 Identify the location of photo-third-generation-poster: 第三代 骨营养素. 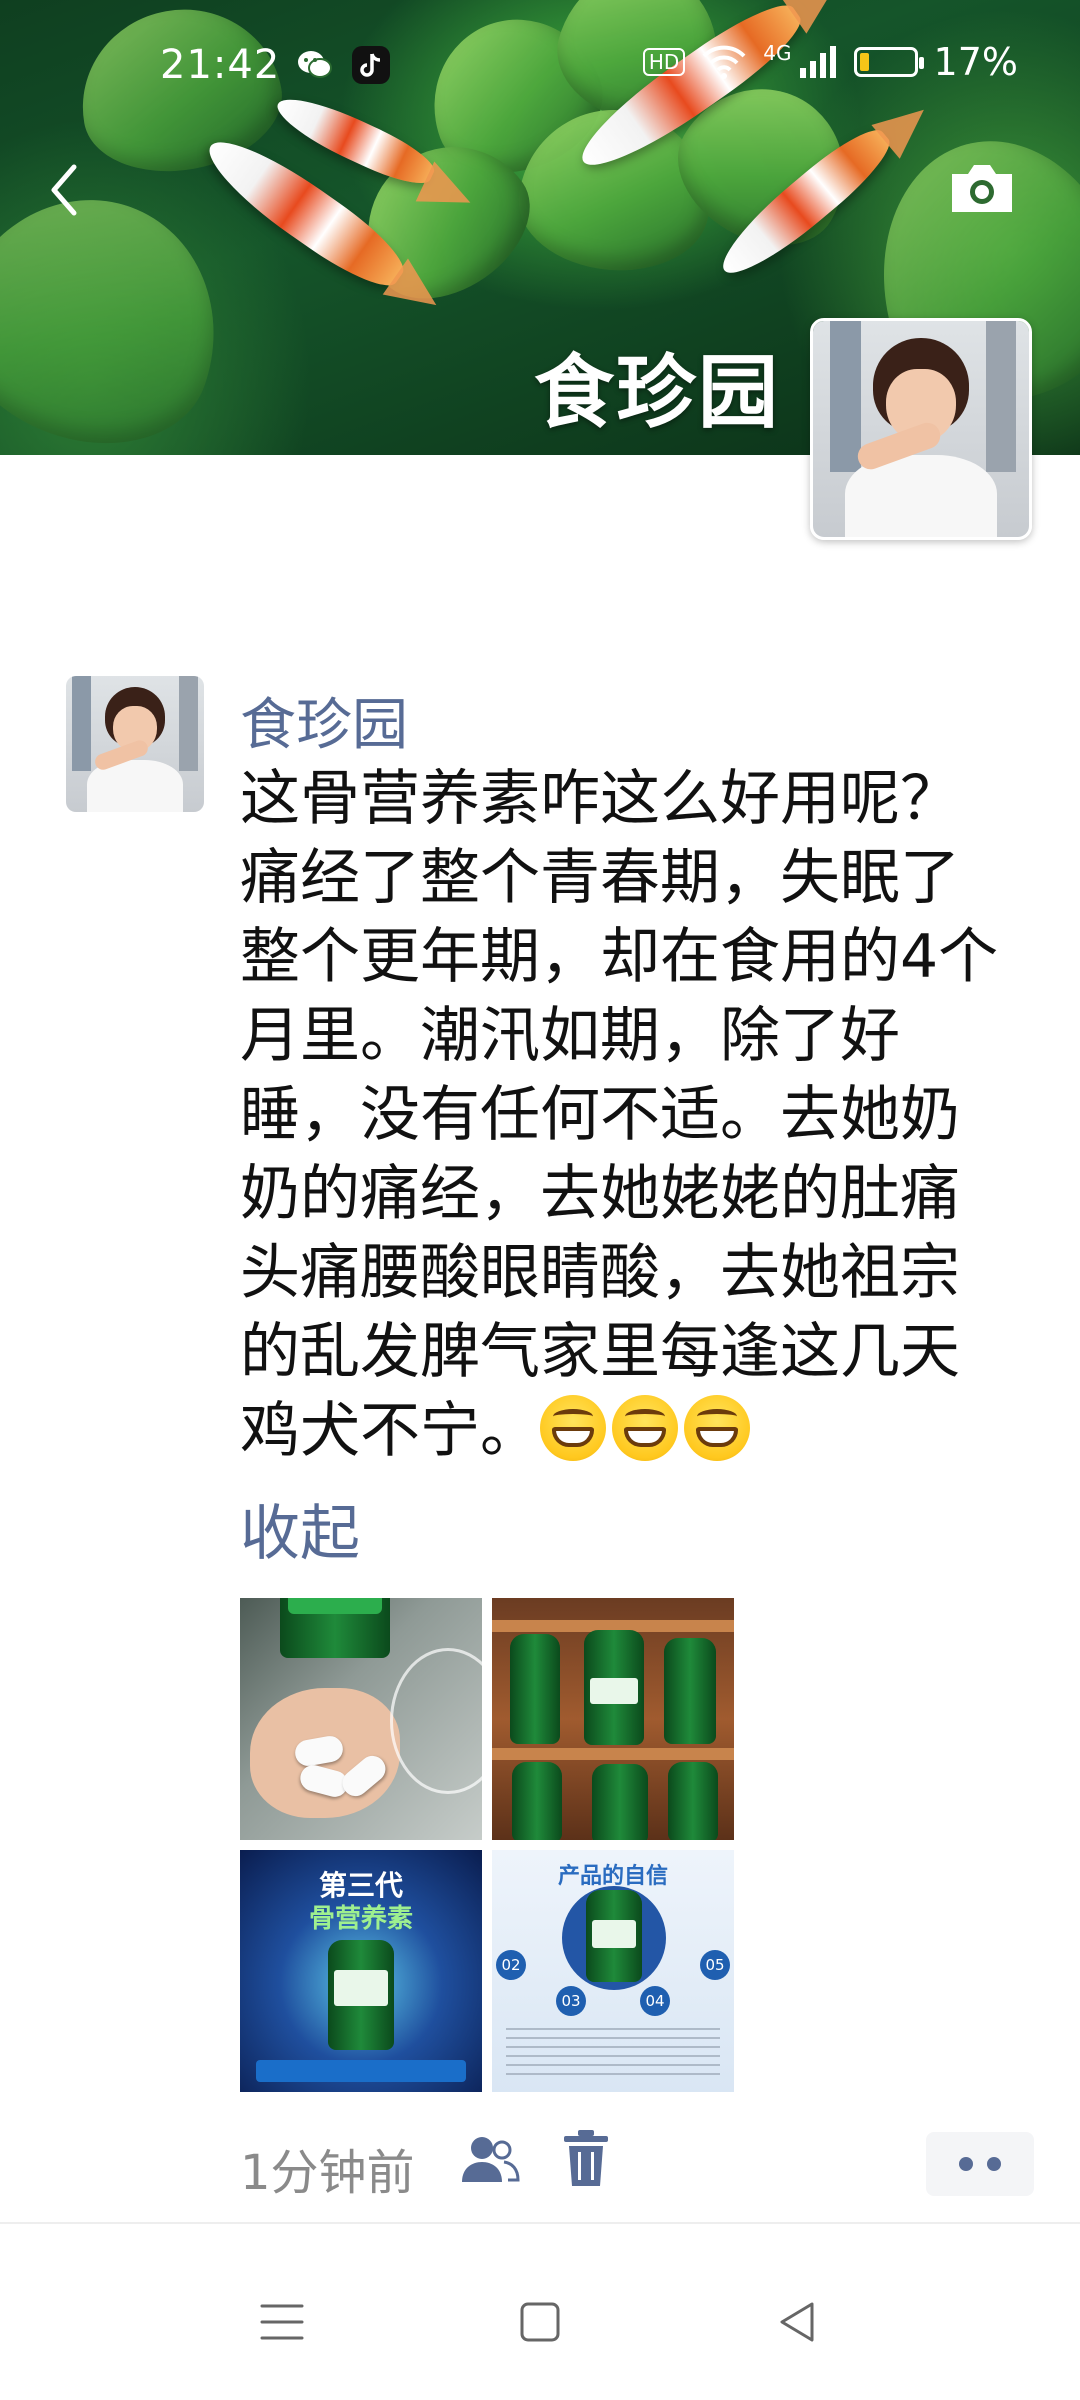
(361, 1971).